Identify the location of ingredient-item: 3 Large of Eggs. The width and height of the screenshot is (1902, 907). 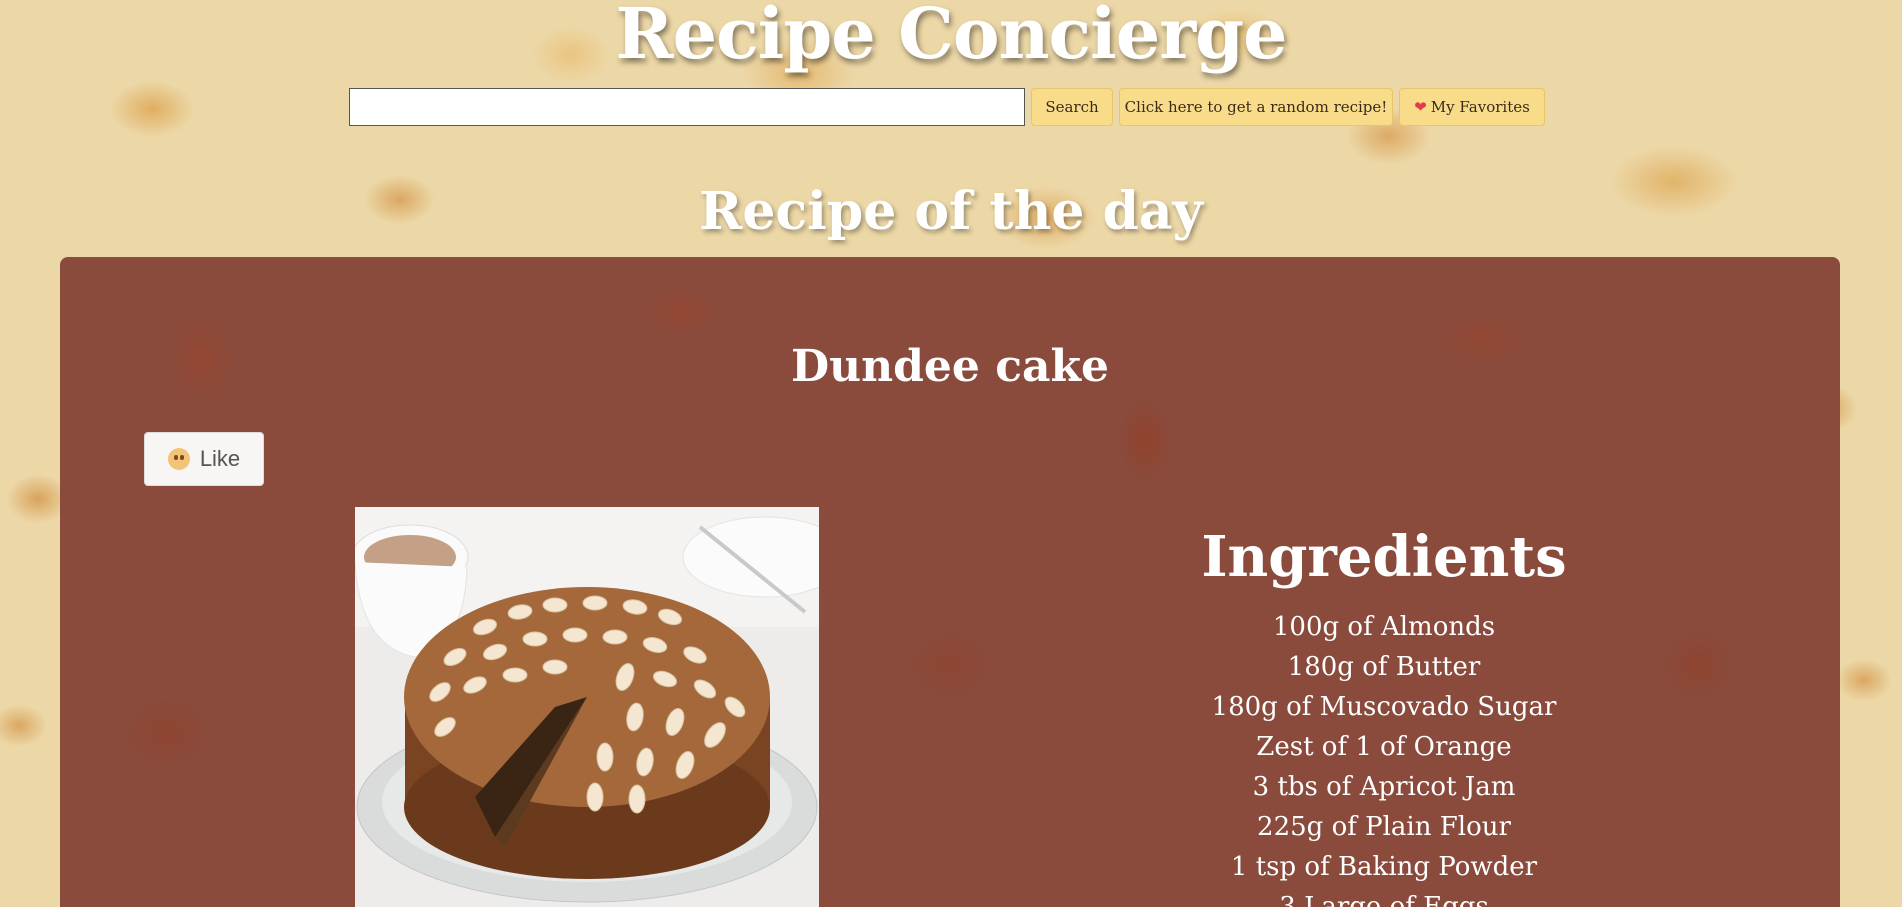
(1384, 899).